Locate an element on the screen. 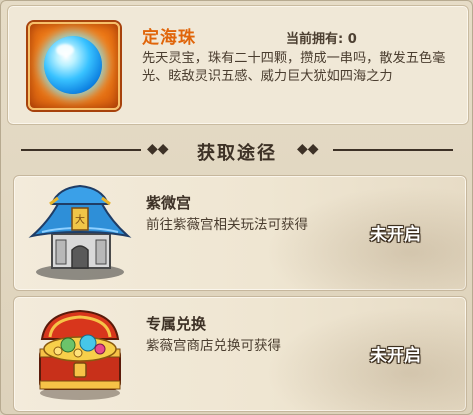 This screenshot has height=415, width=473. section-title: 获取途径 is located at coordinates (237, 153).